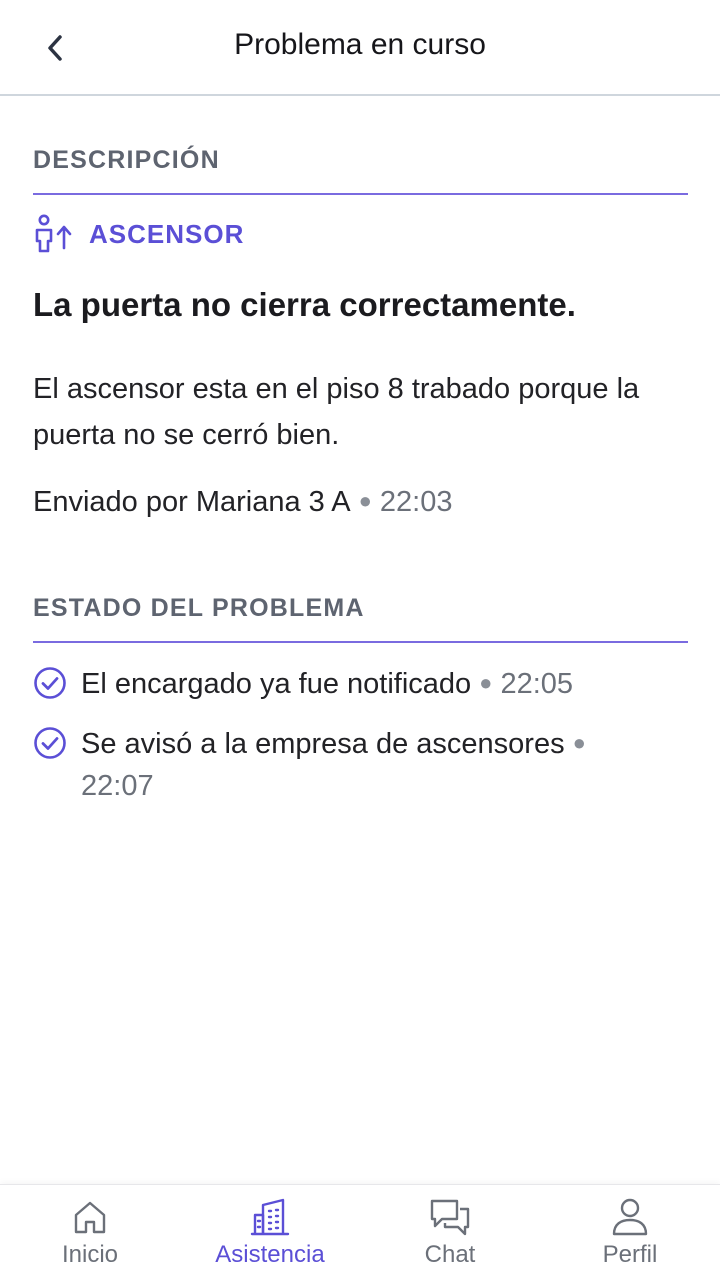 This screenshot has width=720, height=1280. I want to click on app-header: Problema en curso, so click(360, 48).